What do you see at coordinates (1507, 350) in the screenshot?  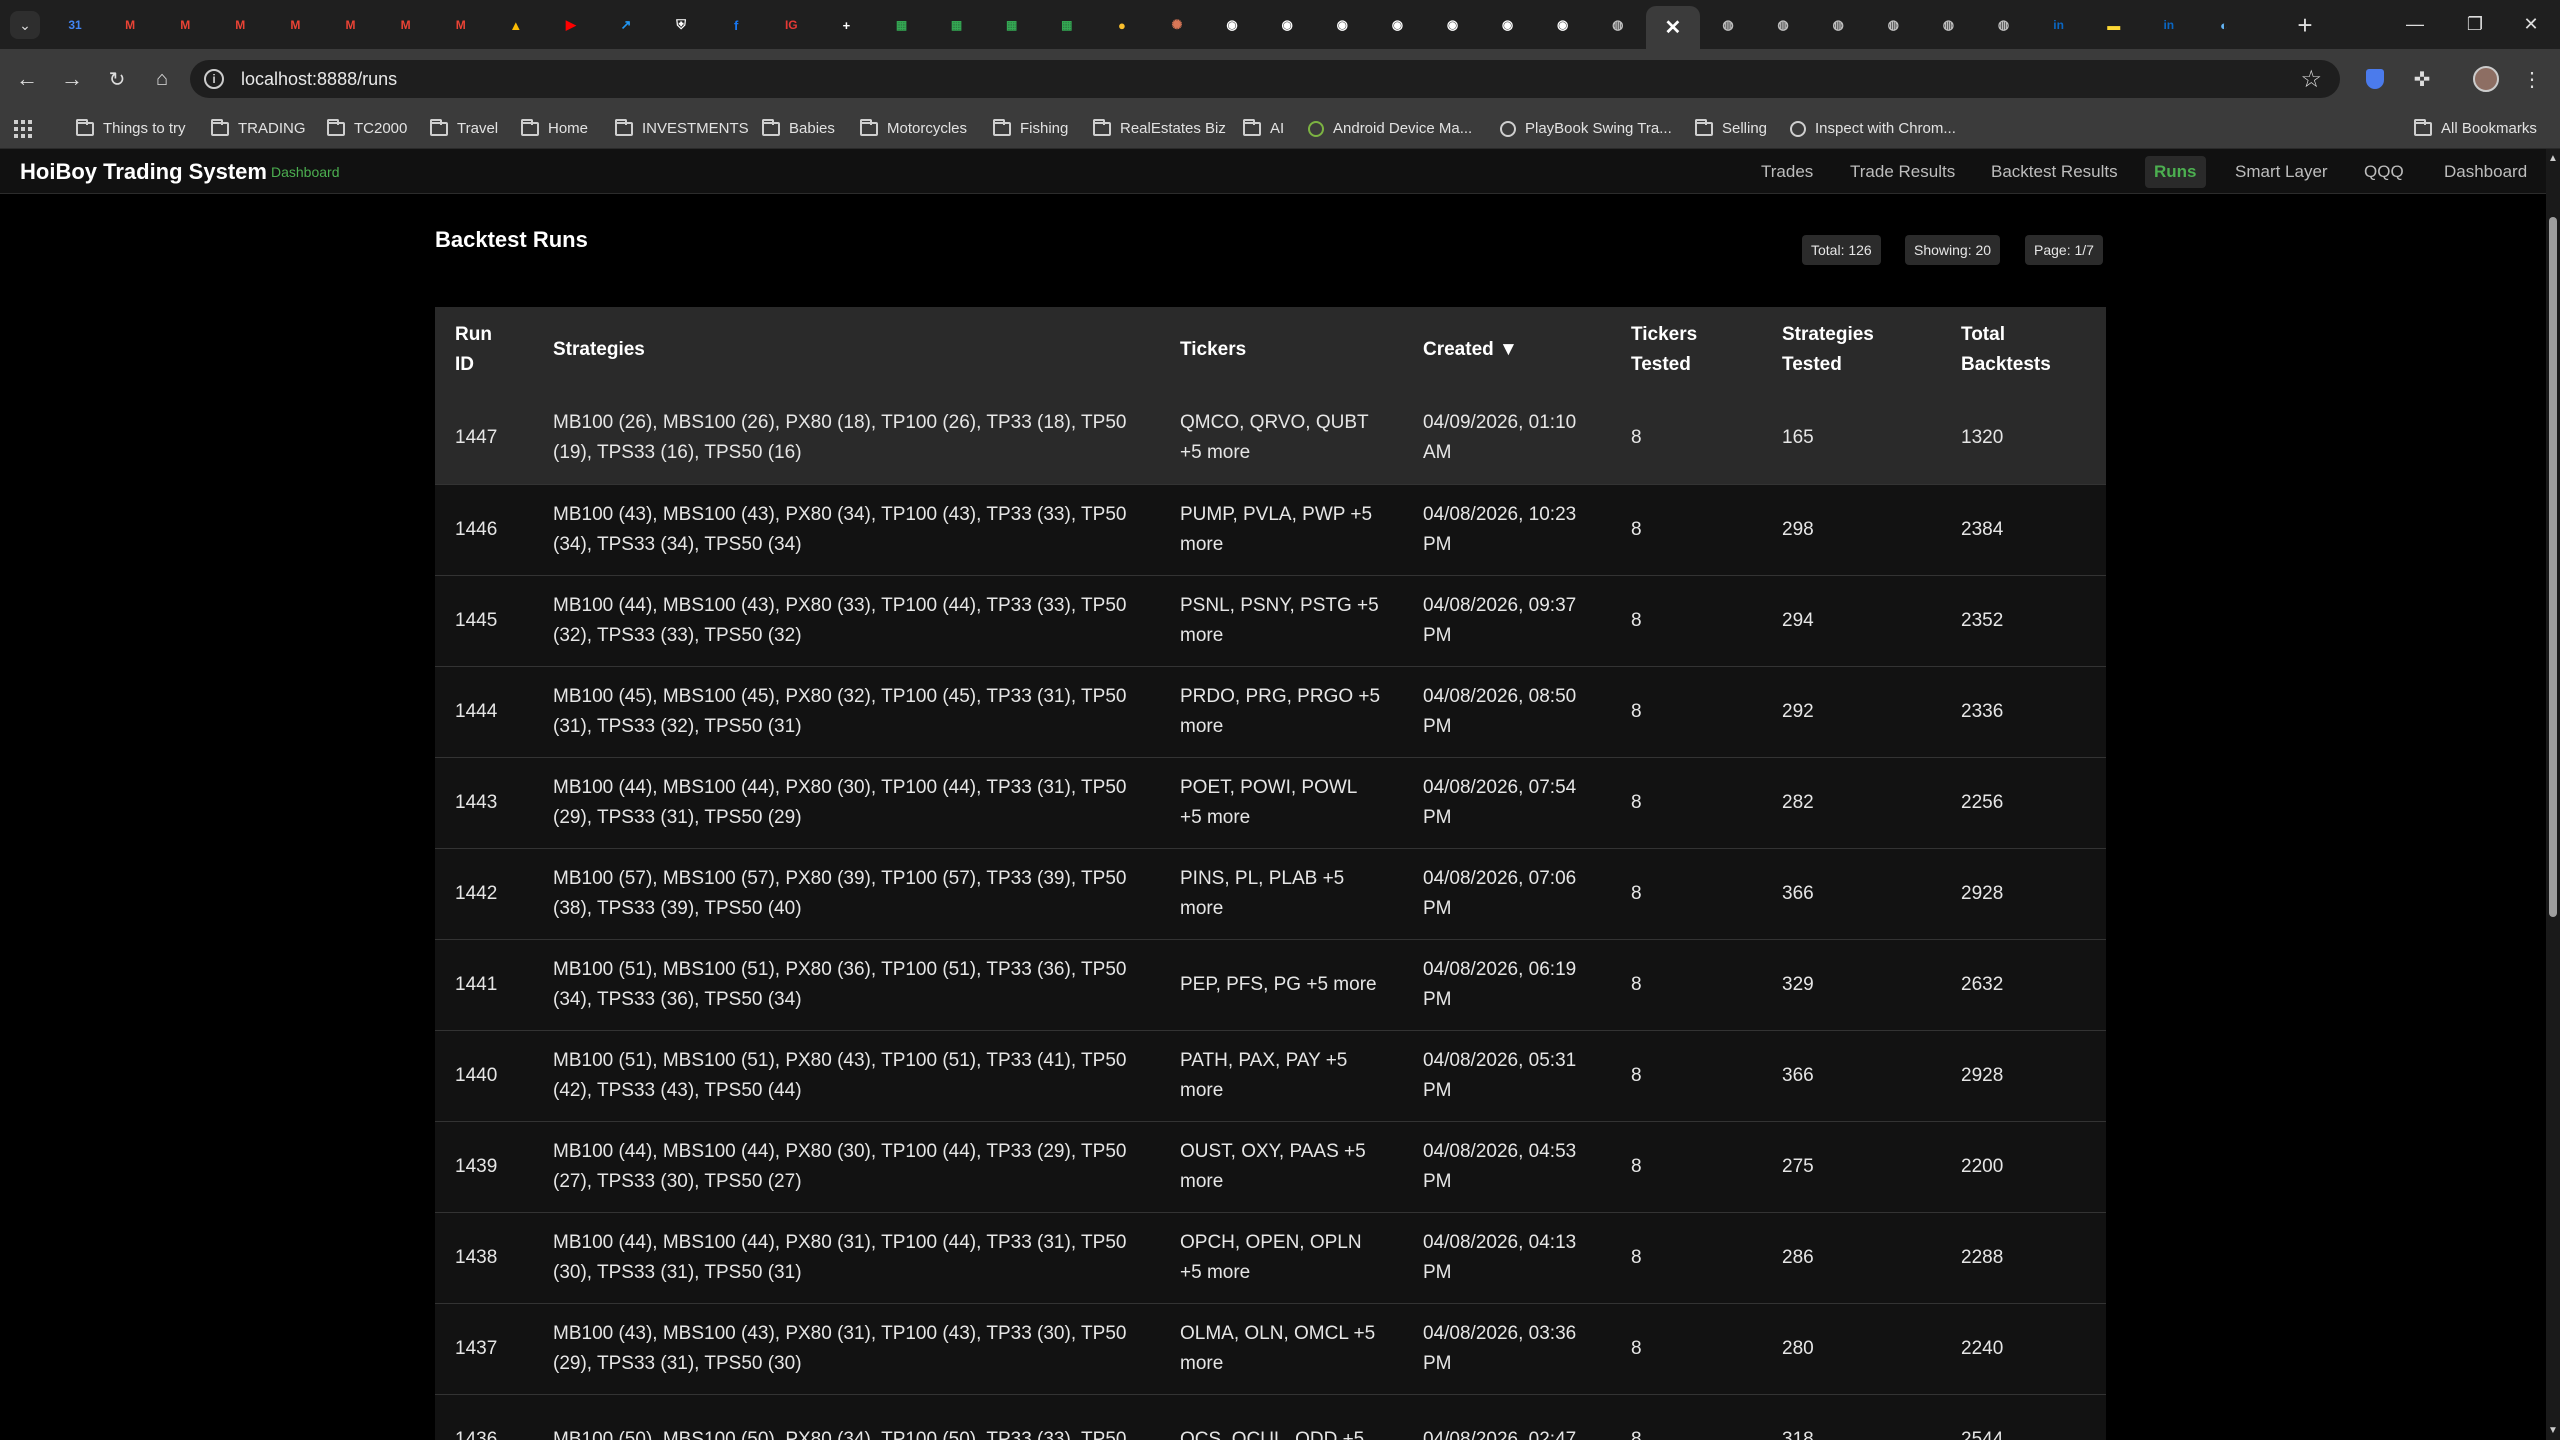 I see `column-header-created-sort: Created ▼` at bounding box center [1507, 350].